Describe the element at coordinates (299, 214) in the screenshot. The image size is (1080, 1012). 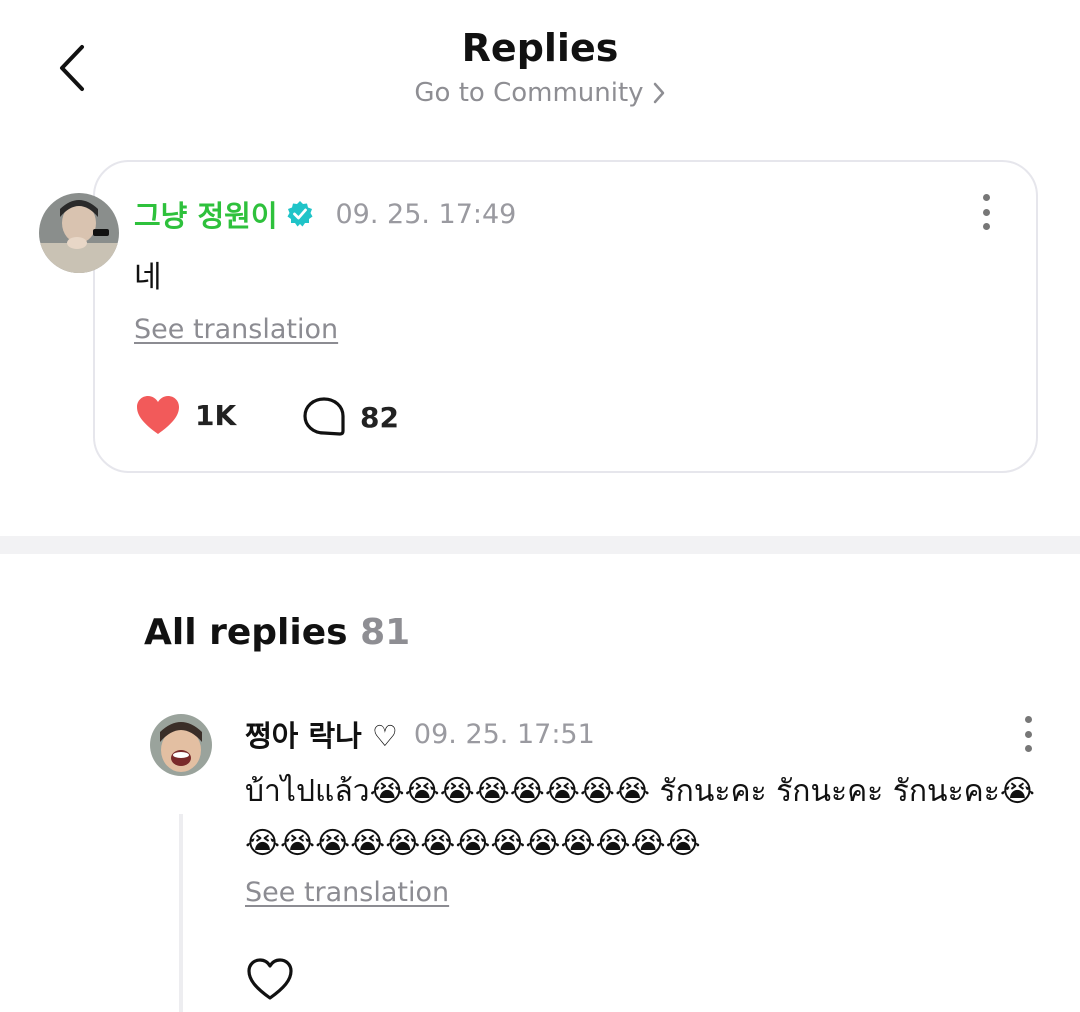
I see `verified-badge-icon` at that location.